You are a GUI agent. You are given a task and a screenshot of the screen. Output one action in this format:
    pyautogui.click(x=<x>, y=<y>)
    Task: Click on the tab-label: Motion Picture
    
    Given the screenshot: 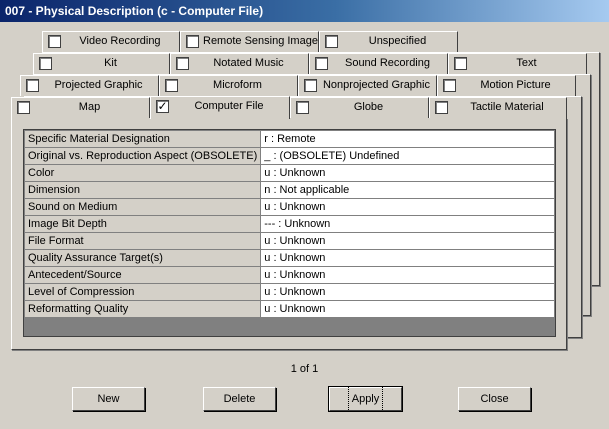 What is the action you would take?
    pyautogui.click(x=515, y=85)
    